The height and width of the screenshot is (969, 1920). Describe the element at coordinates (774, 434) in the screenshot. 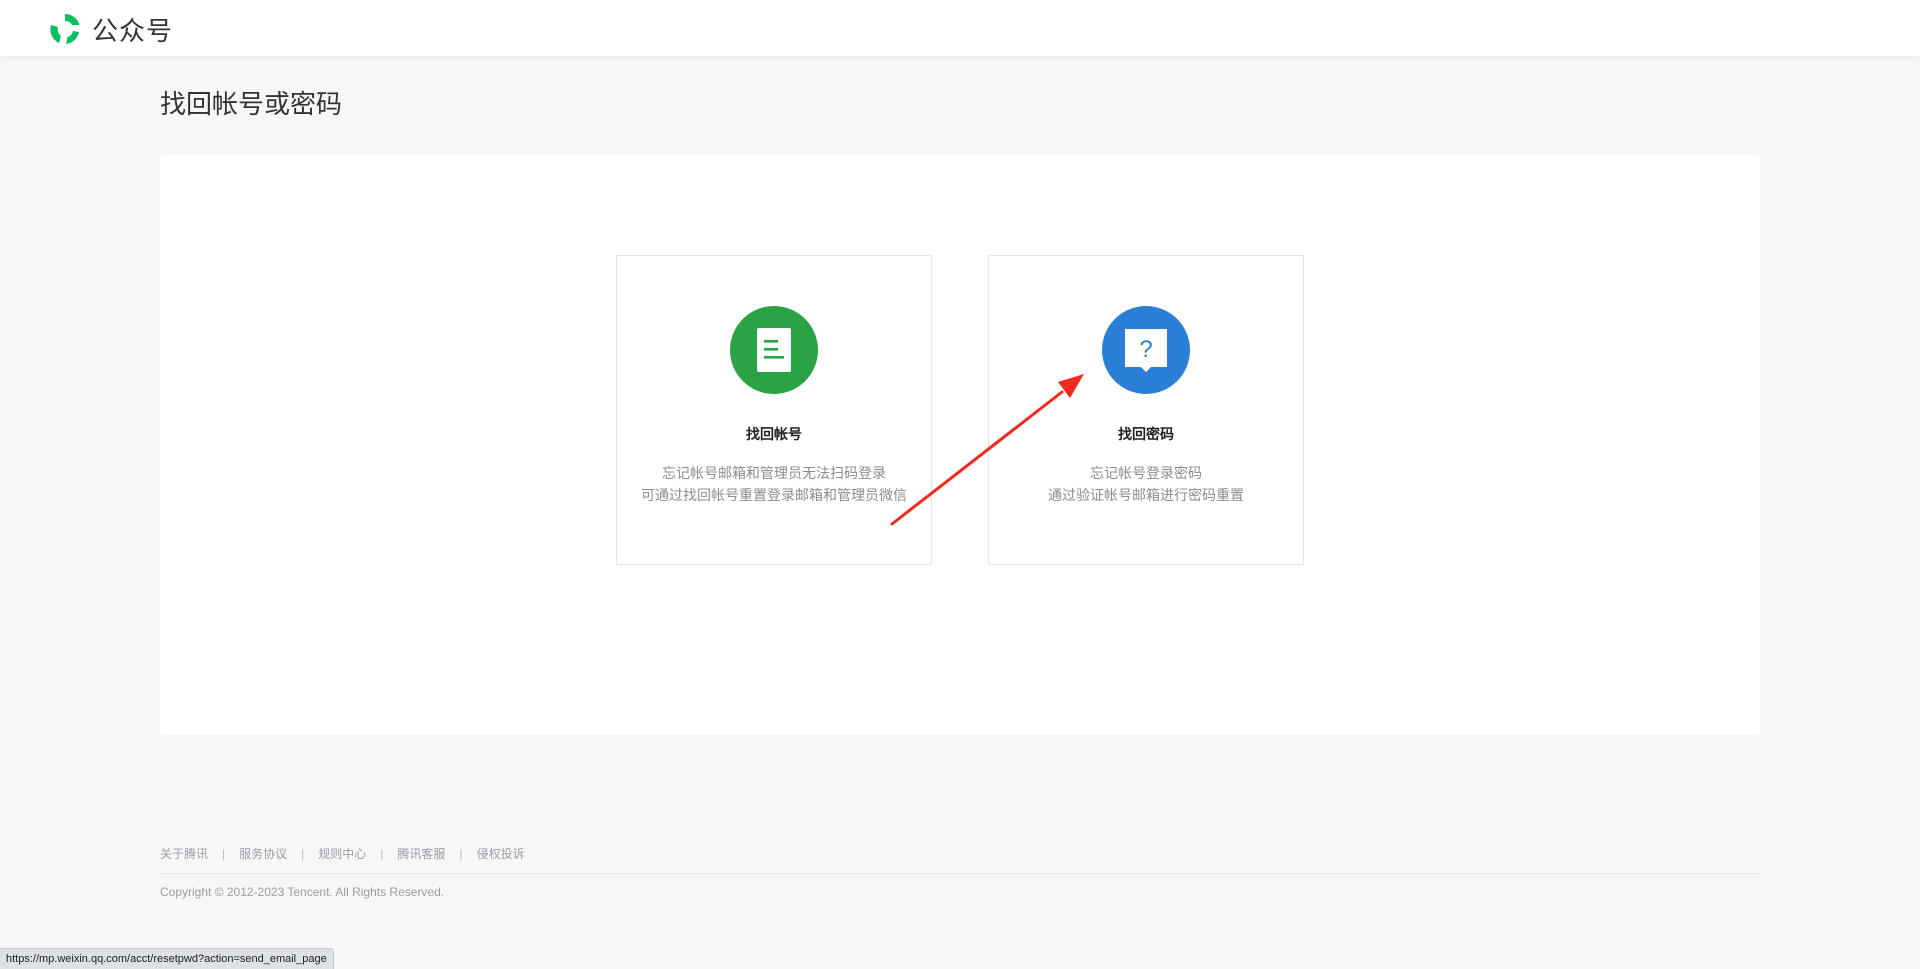

I see `recover-account-title: 找回帐号` at that location.